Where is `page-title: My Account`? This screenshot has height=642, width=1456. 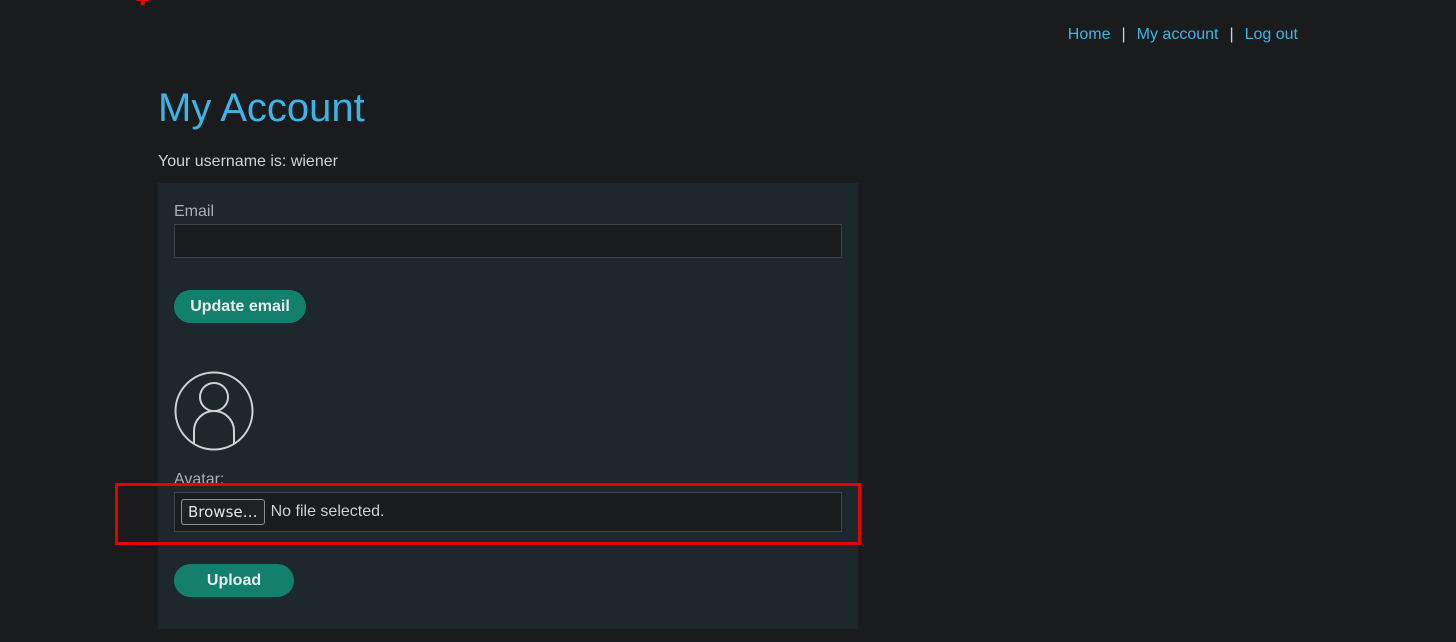 page-title: My Account is located at coordinates (261, 108).